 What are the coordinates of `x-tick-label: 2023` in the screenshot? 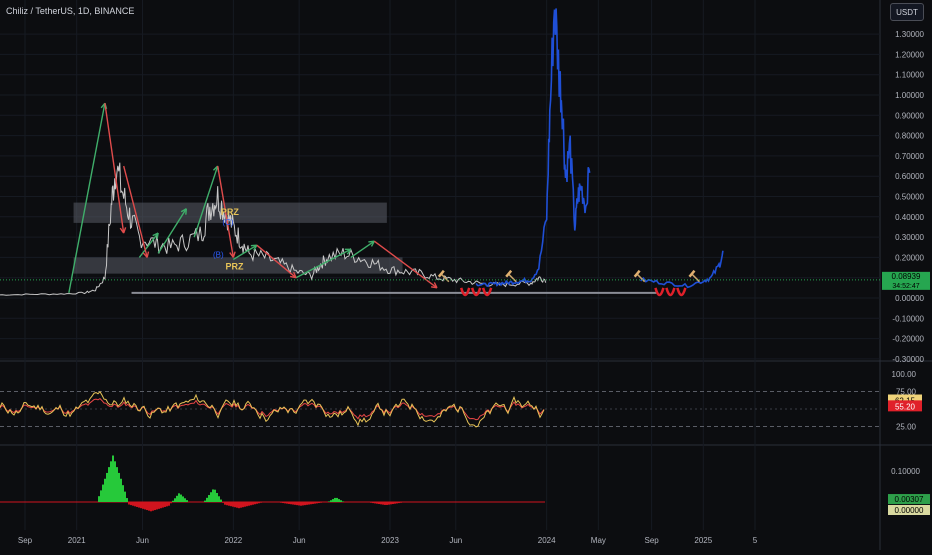 It's located at (390, 540).